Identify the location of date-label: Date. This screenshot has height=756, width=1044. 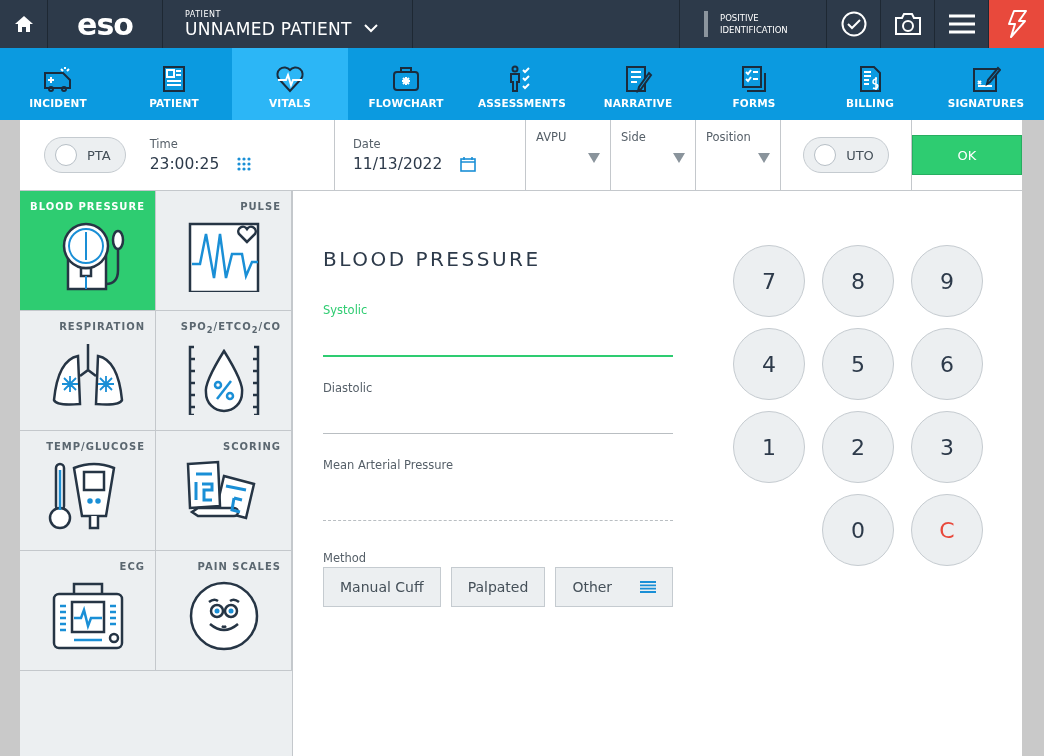
(367, 144).